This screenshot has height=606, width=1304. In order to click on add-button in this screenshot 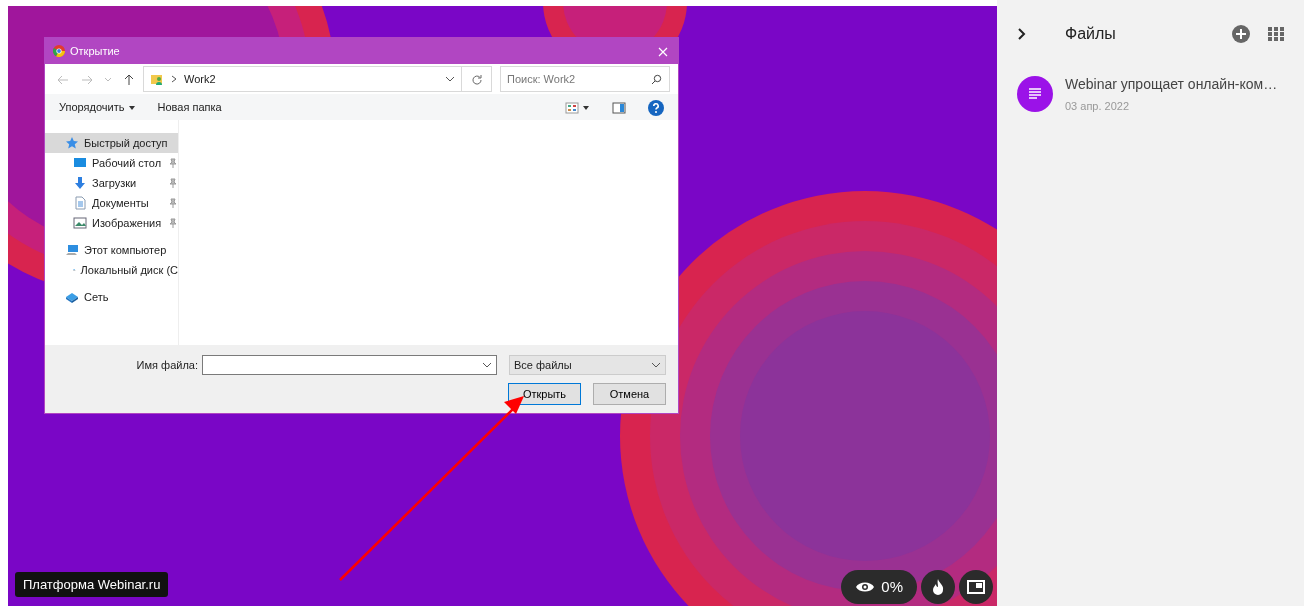, I will do `click(1241, 34)`.